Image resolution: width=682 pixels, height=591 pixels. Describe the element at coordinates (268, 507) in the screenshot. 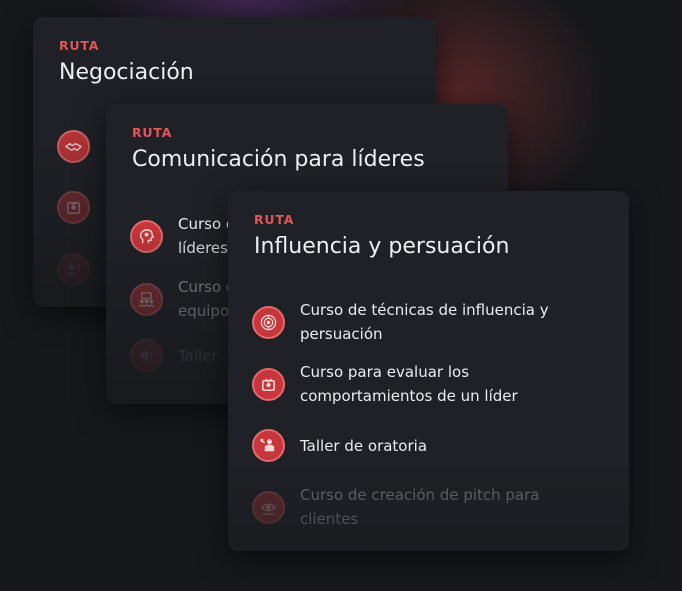

I see `pitch-eye-icon` at that location.